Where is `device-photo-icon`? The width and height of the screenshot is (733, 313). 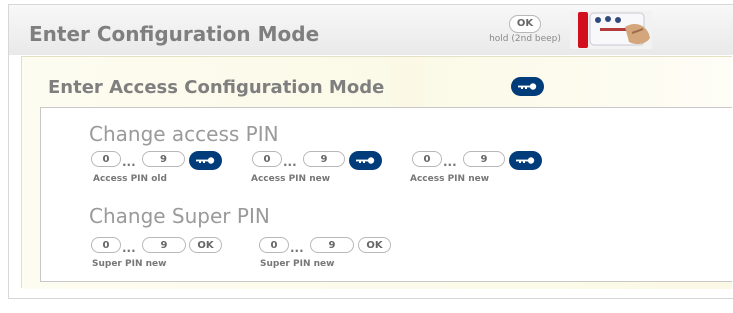 device-photo-icon is located at coordinates (611, 30).